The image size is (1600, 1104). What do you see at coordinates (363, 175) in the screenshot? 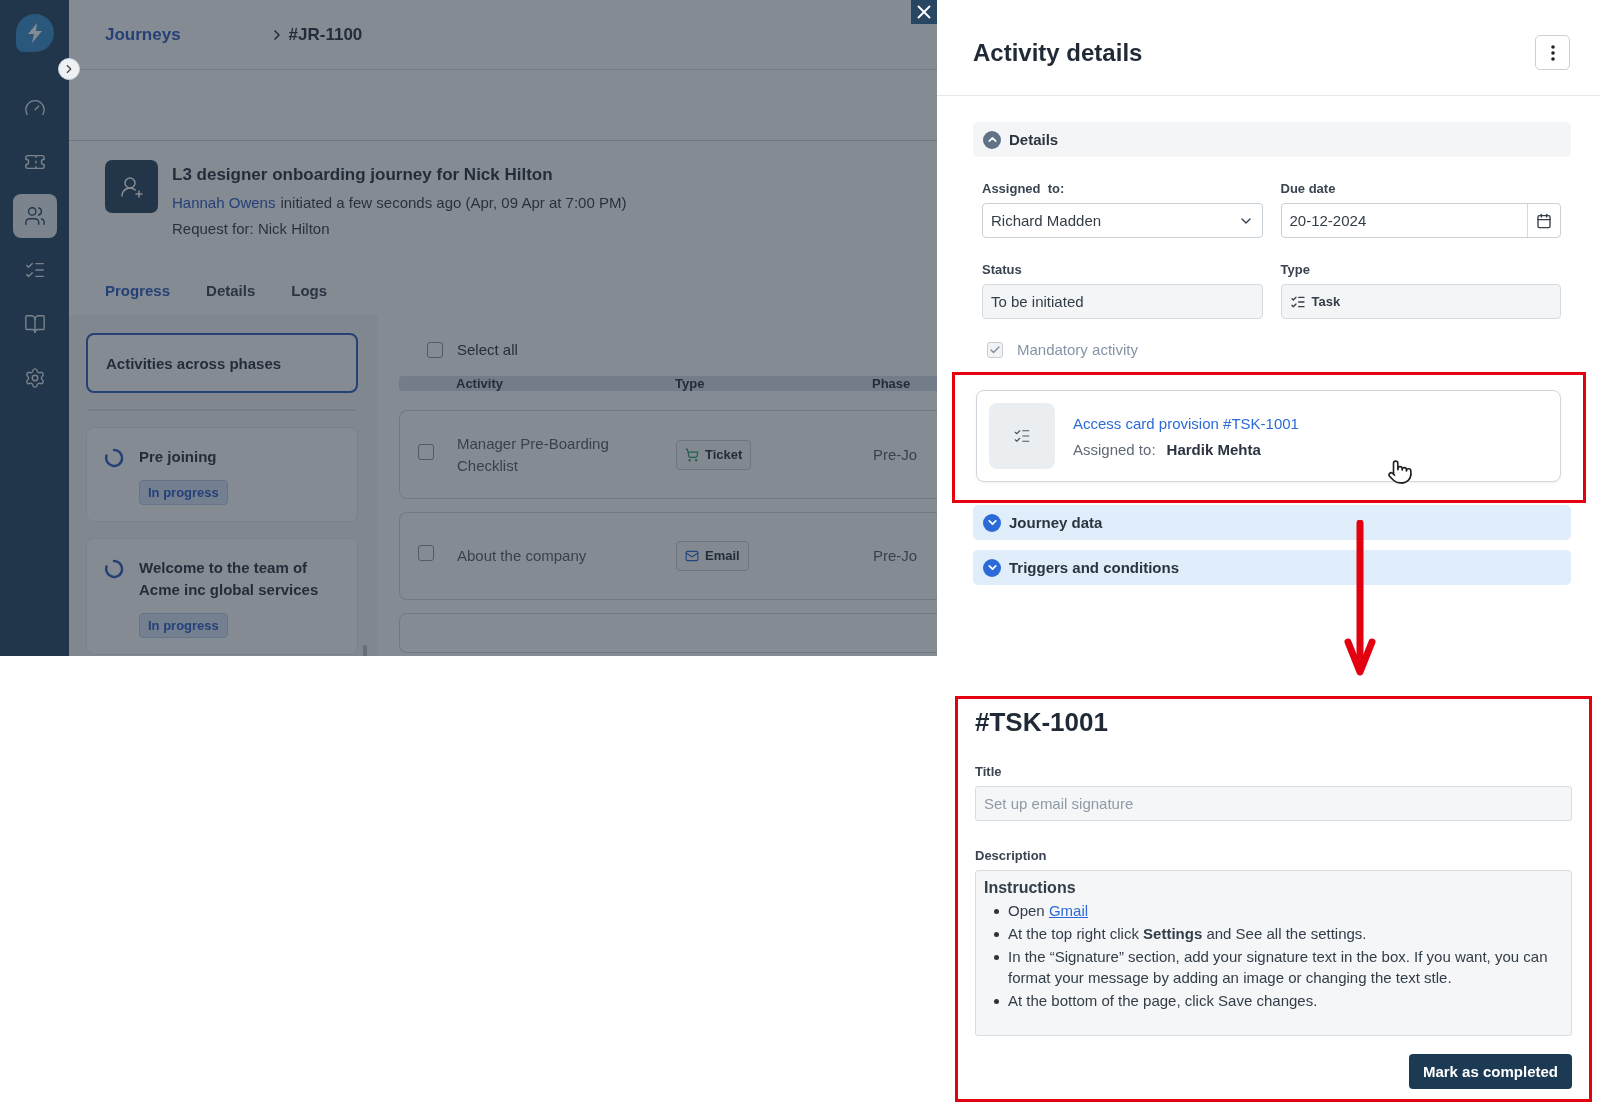
I see `journey-title: L3 designer onboarding journey for Nick Hilton` at bounding box center [363, 175].